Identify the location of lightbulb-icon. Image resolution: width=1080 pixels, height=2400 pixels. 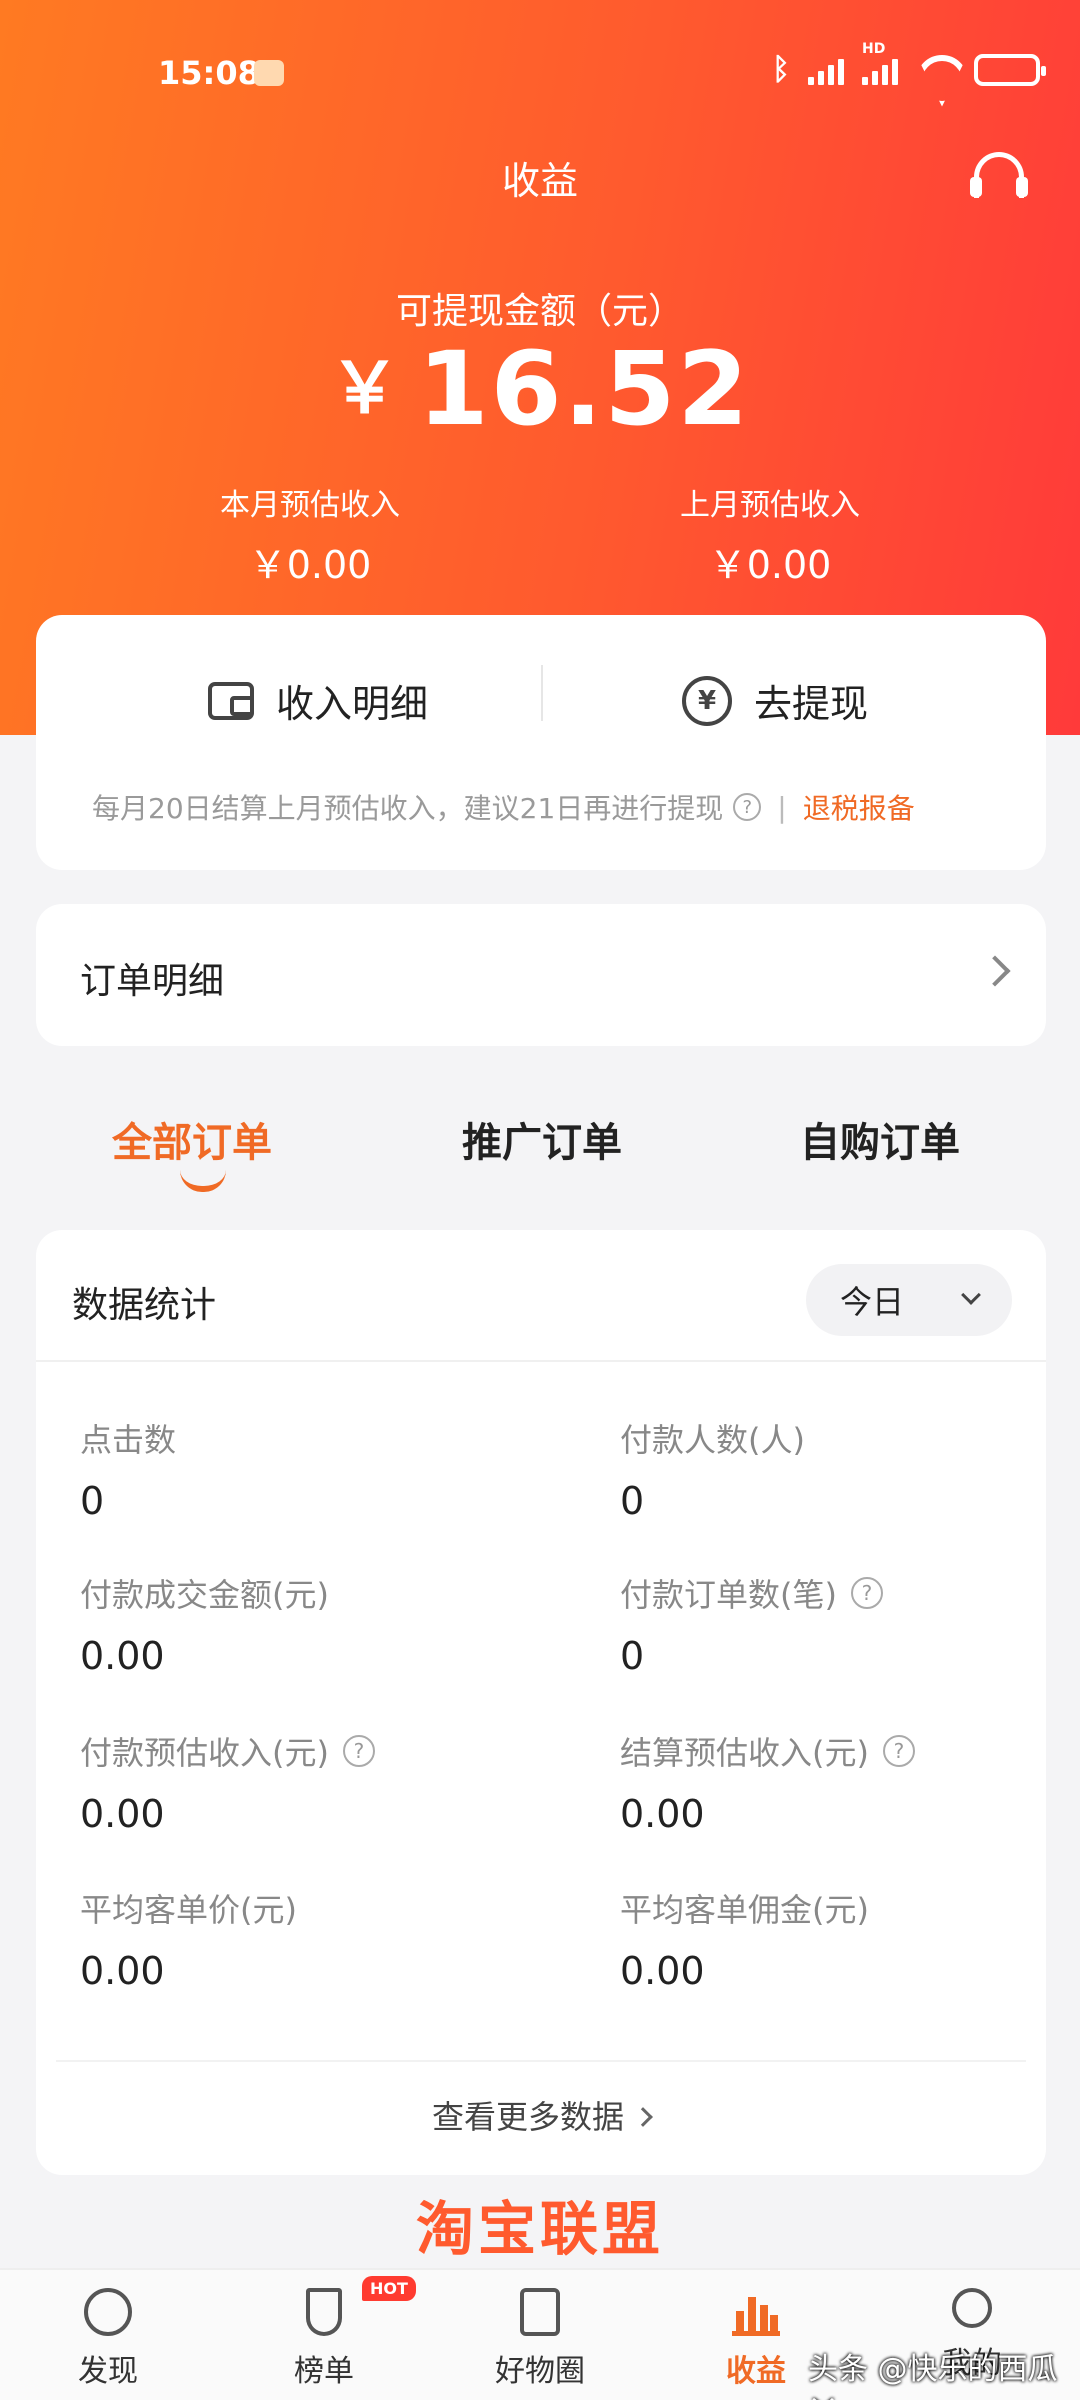
(108, 2312).